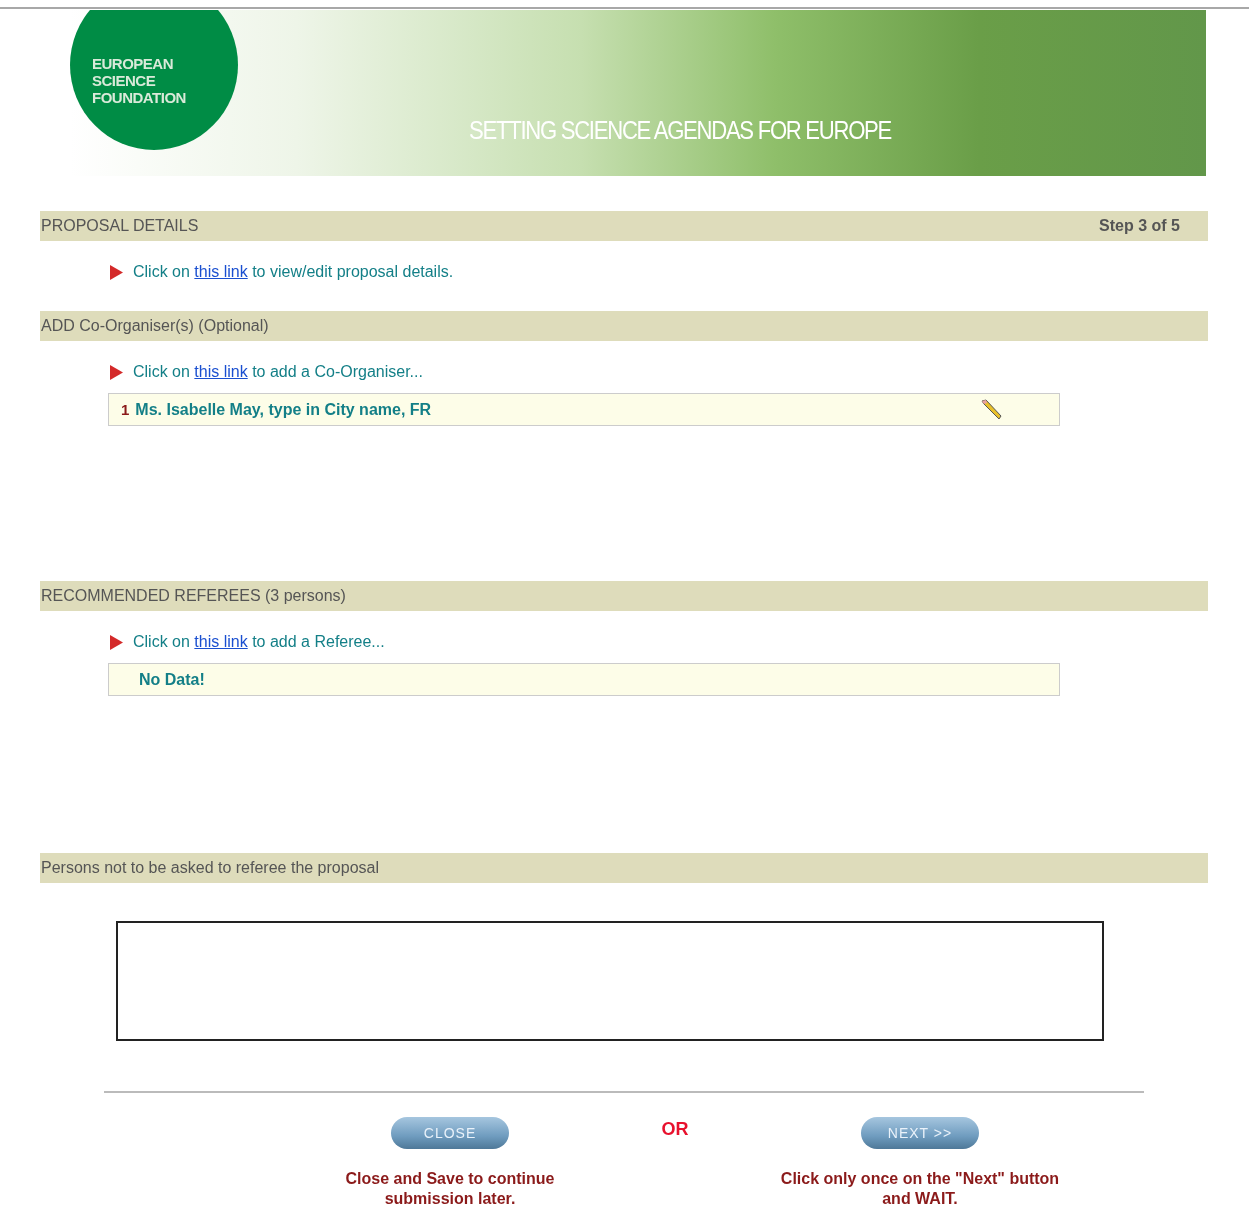 The height and width of the screenshot is (1216, 1249). What do you see at coordinates (125, 409) in the screenshot?
I see `row-number: 1` at bounding box center [125, 409].